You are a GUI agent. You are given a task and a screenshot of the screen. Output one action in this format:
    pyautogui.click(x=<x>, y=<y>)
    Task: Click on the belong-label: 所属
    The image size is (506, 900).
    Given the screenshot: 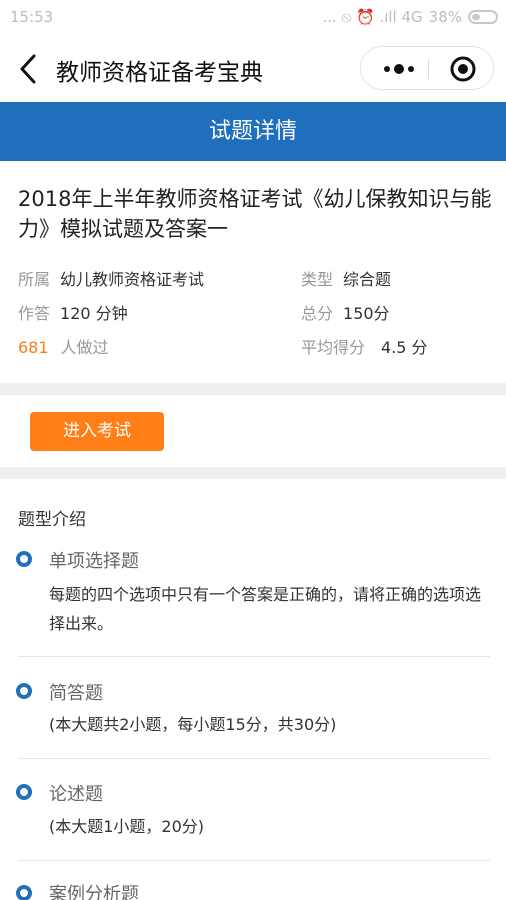 What is the action you would take?
    pyautogui.click(x=34, y=279)
    